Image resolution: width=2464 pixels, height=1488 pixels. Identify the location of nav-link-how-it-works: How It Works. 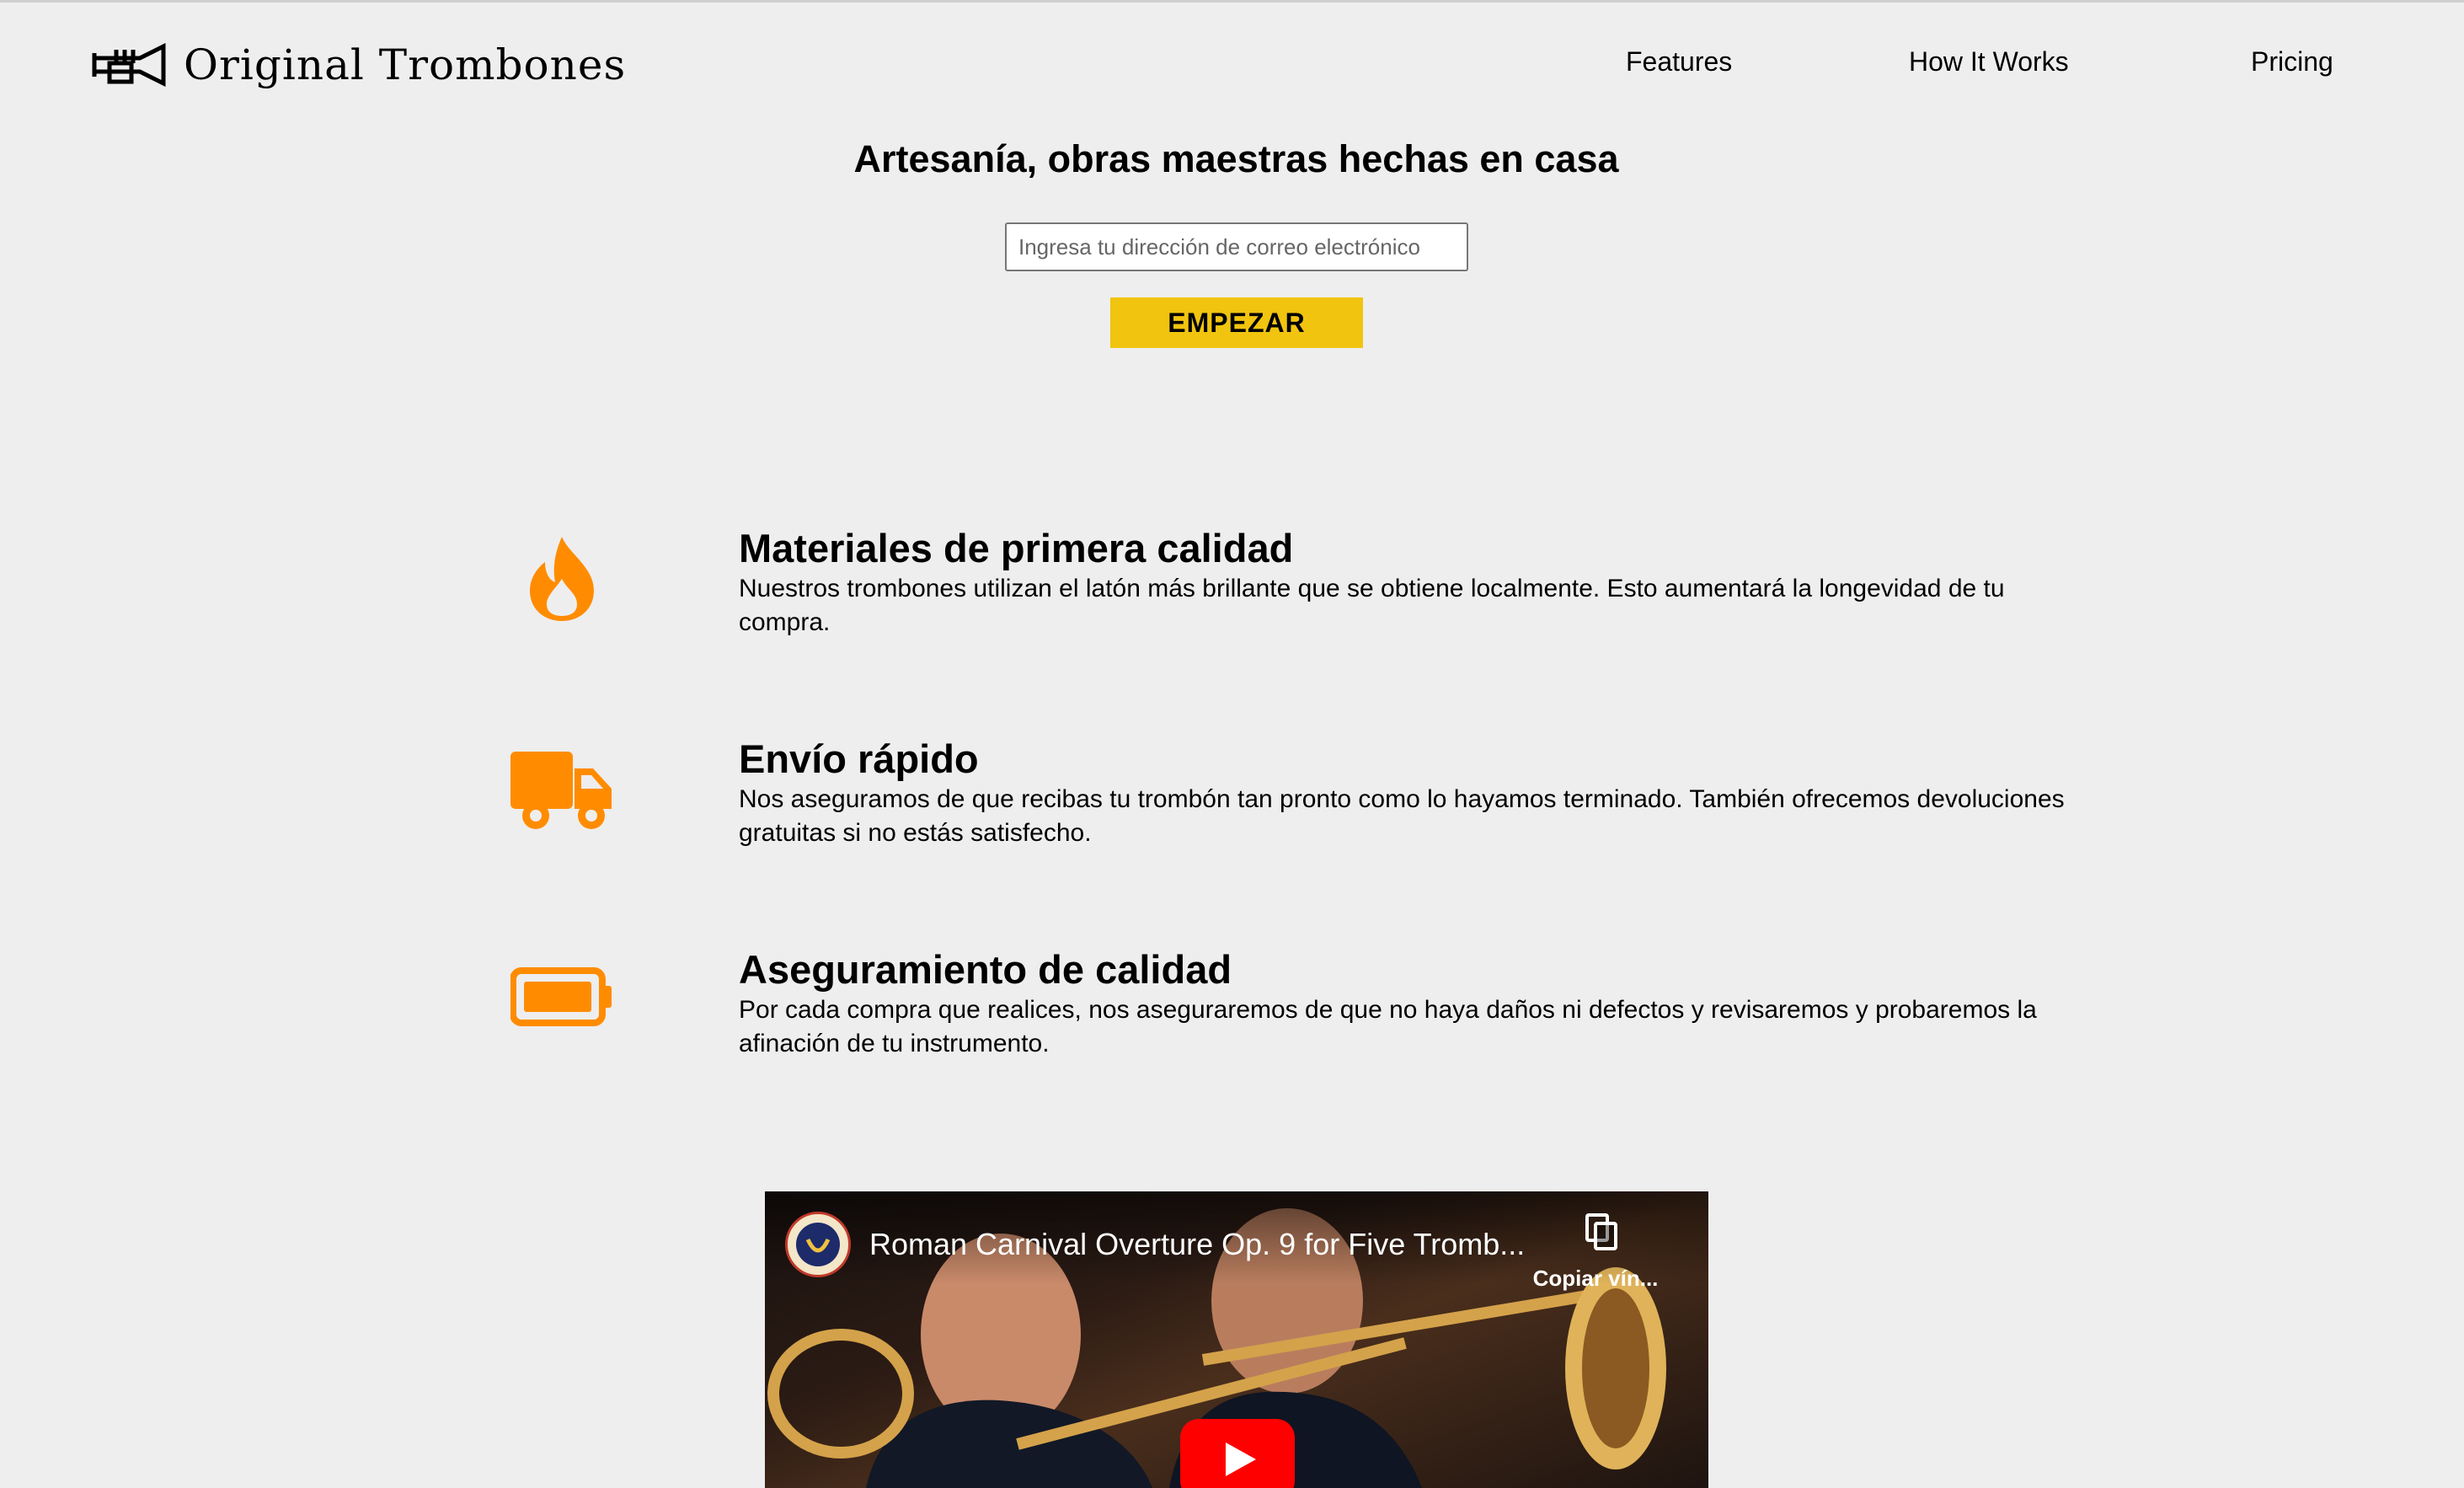
(1989, 61).